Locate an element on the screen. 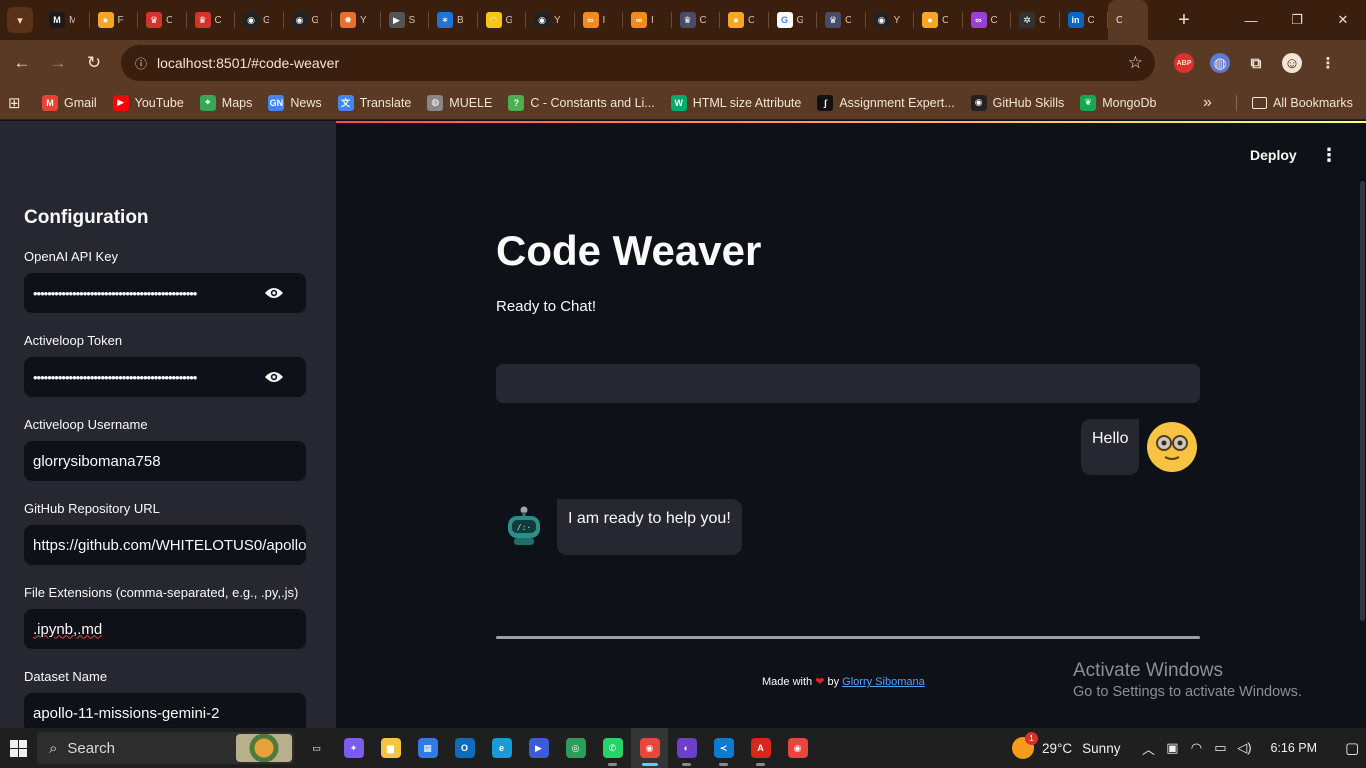  tab-search-icon: ▾ is located at coordinates (20, 20).